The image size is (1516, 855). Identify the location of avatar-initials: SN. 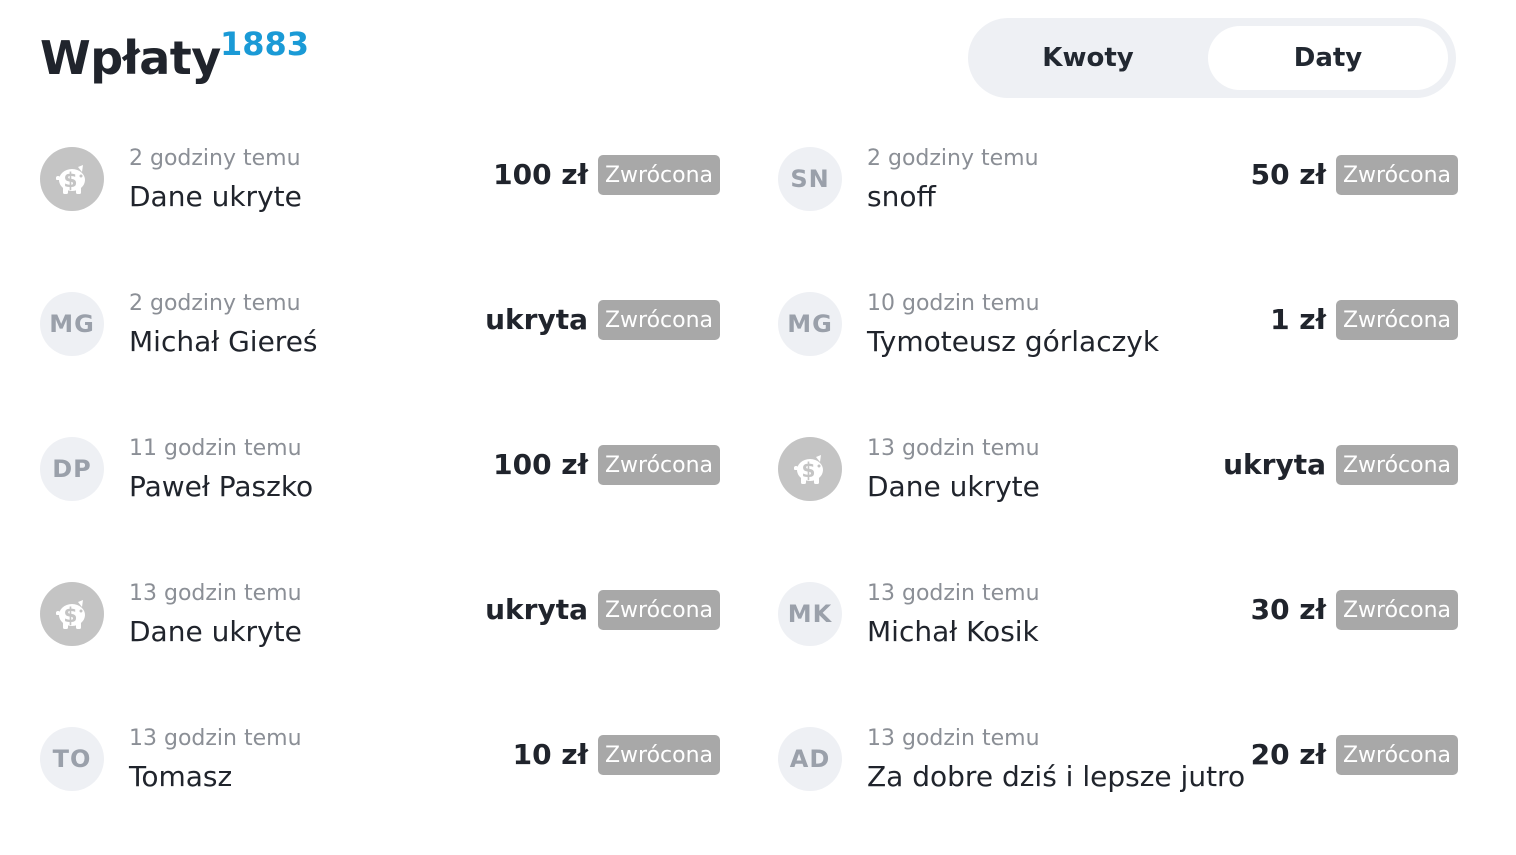
(810, 179).